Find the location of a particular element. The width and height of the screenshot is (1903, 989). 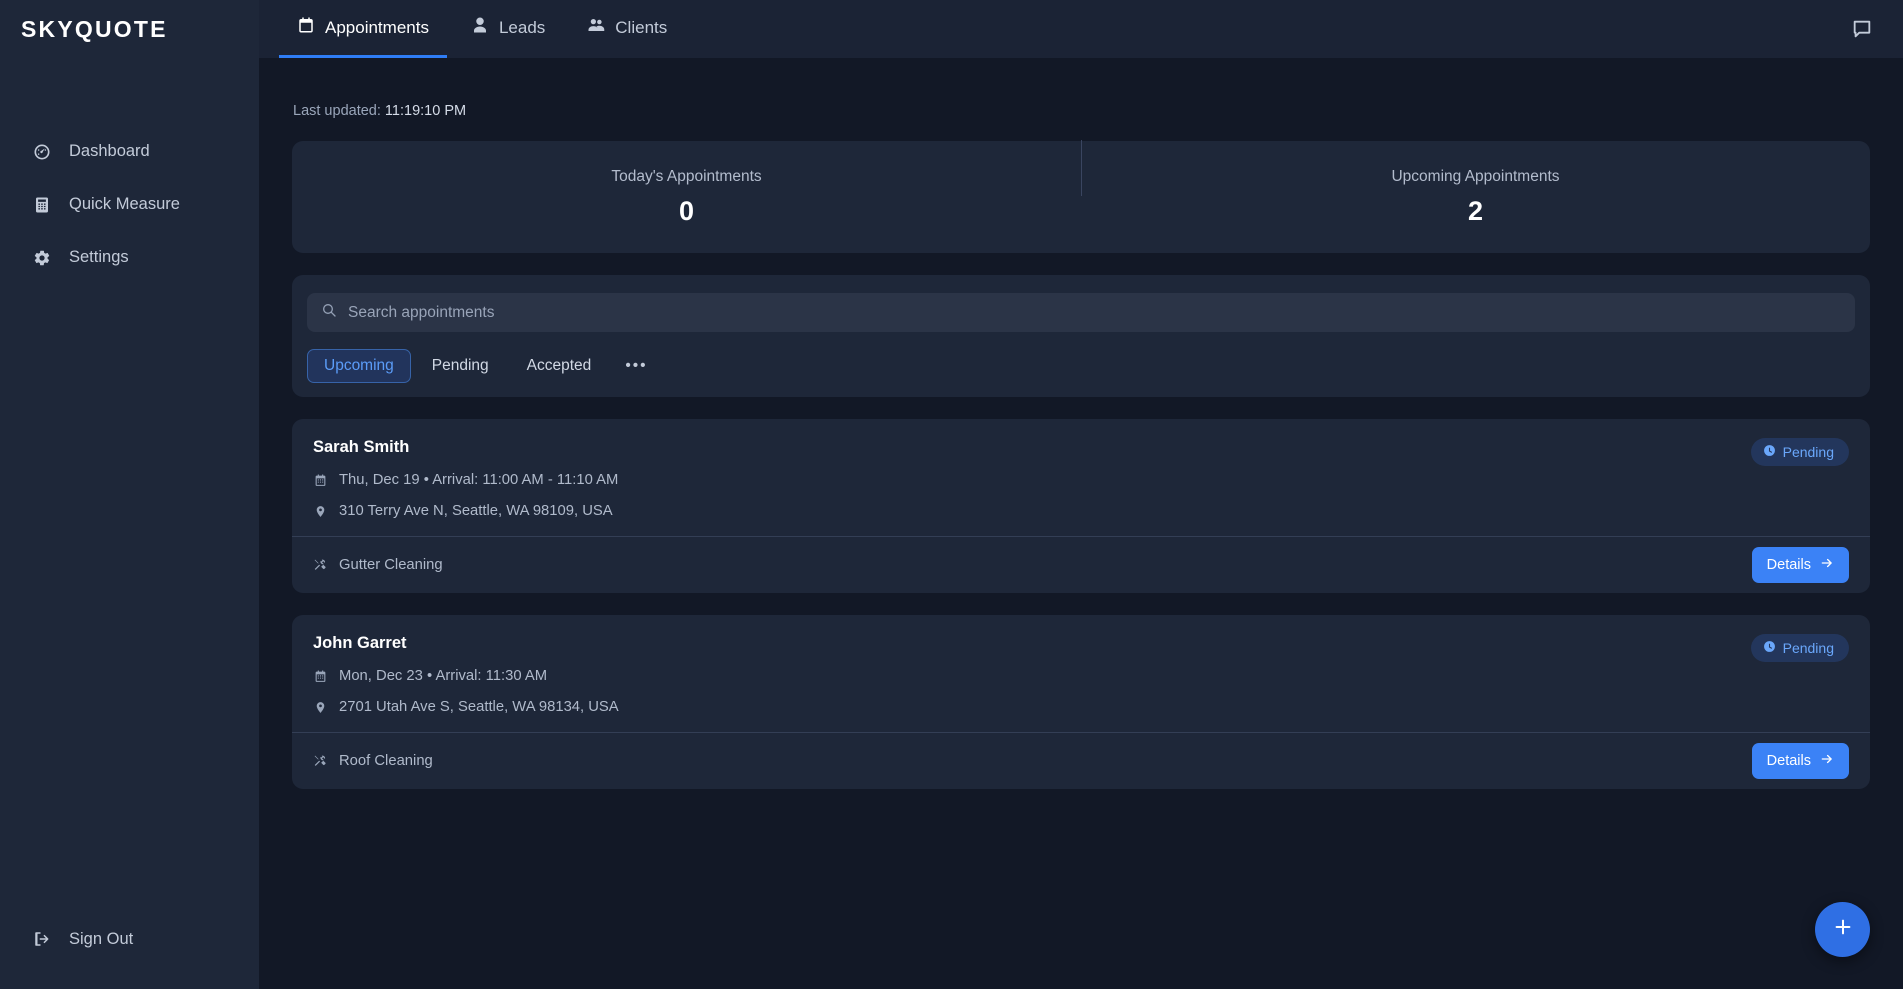

gear-icon is located at coordinates (42, 258).